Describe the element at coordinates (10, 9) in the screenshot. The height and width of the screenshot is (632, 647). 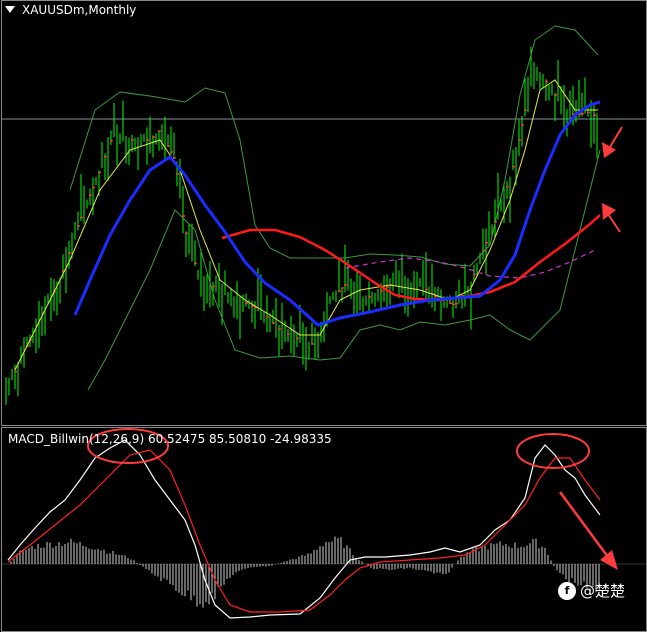
I see `chart-menu-icon` at that location.